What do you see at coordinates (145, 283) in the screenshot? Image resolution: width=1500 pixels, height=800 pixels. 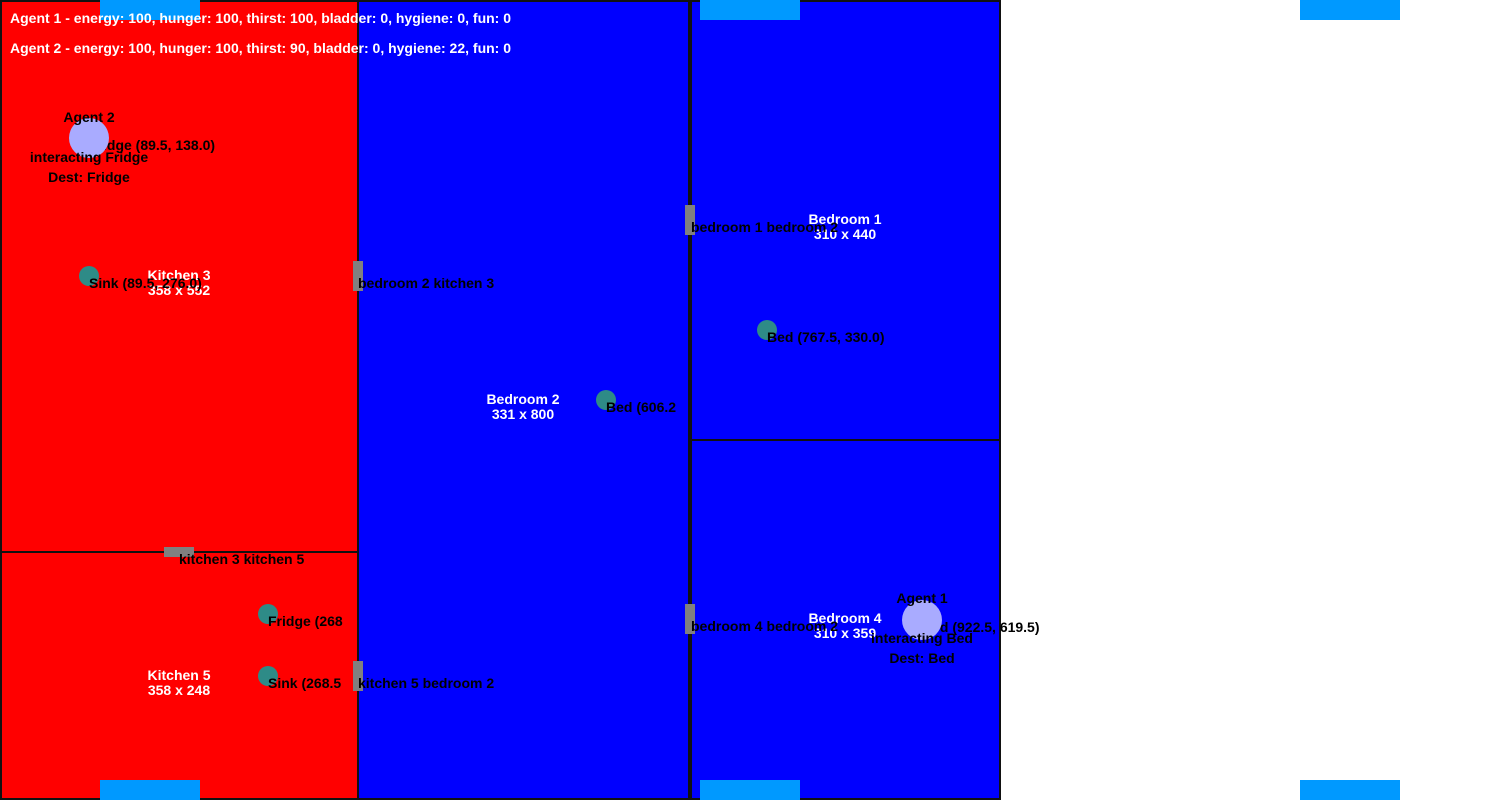 I see `sink-kitchen-3-label: Sink (89.5, 276.0)` at bounding box center [145, 283].